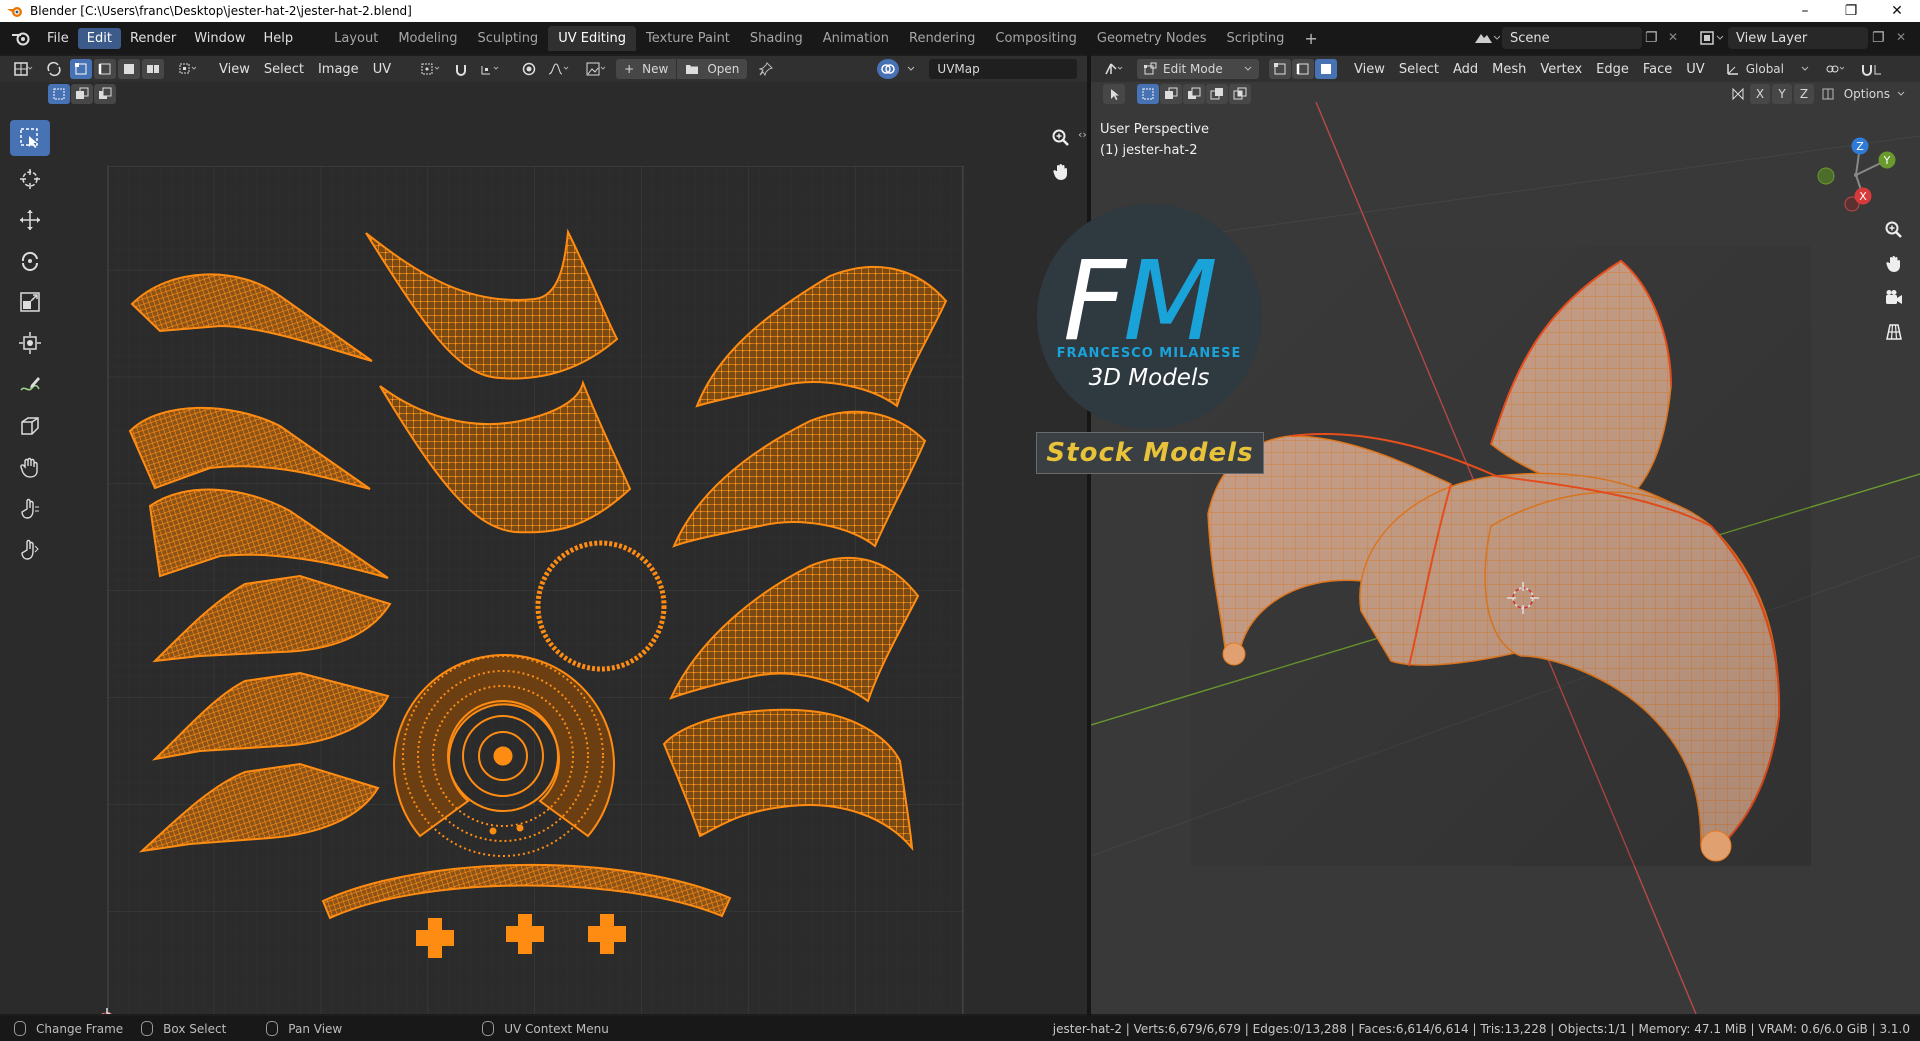 The height and width of the screenshot is (1041, 1920). I want to click on close-button: ✕, so click(1897, 11).